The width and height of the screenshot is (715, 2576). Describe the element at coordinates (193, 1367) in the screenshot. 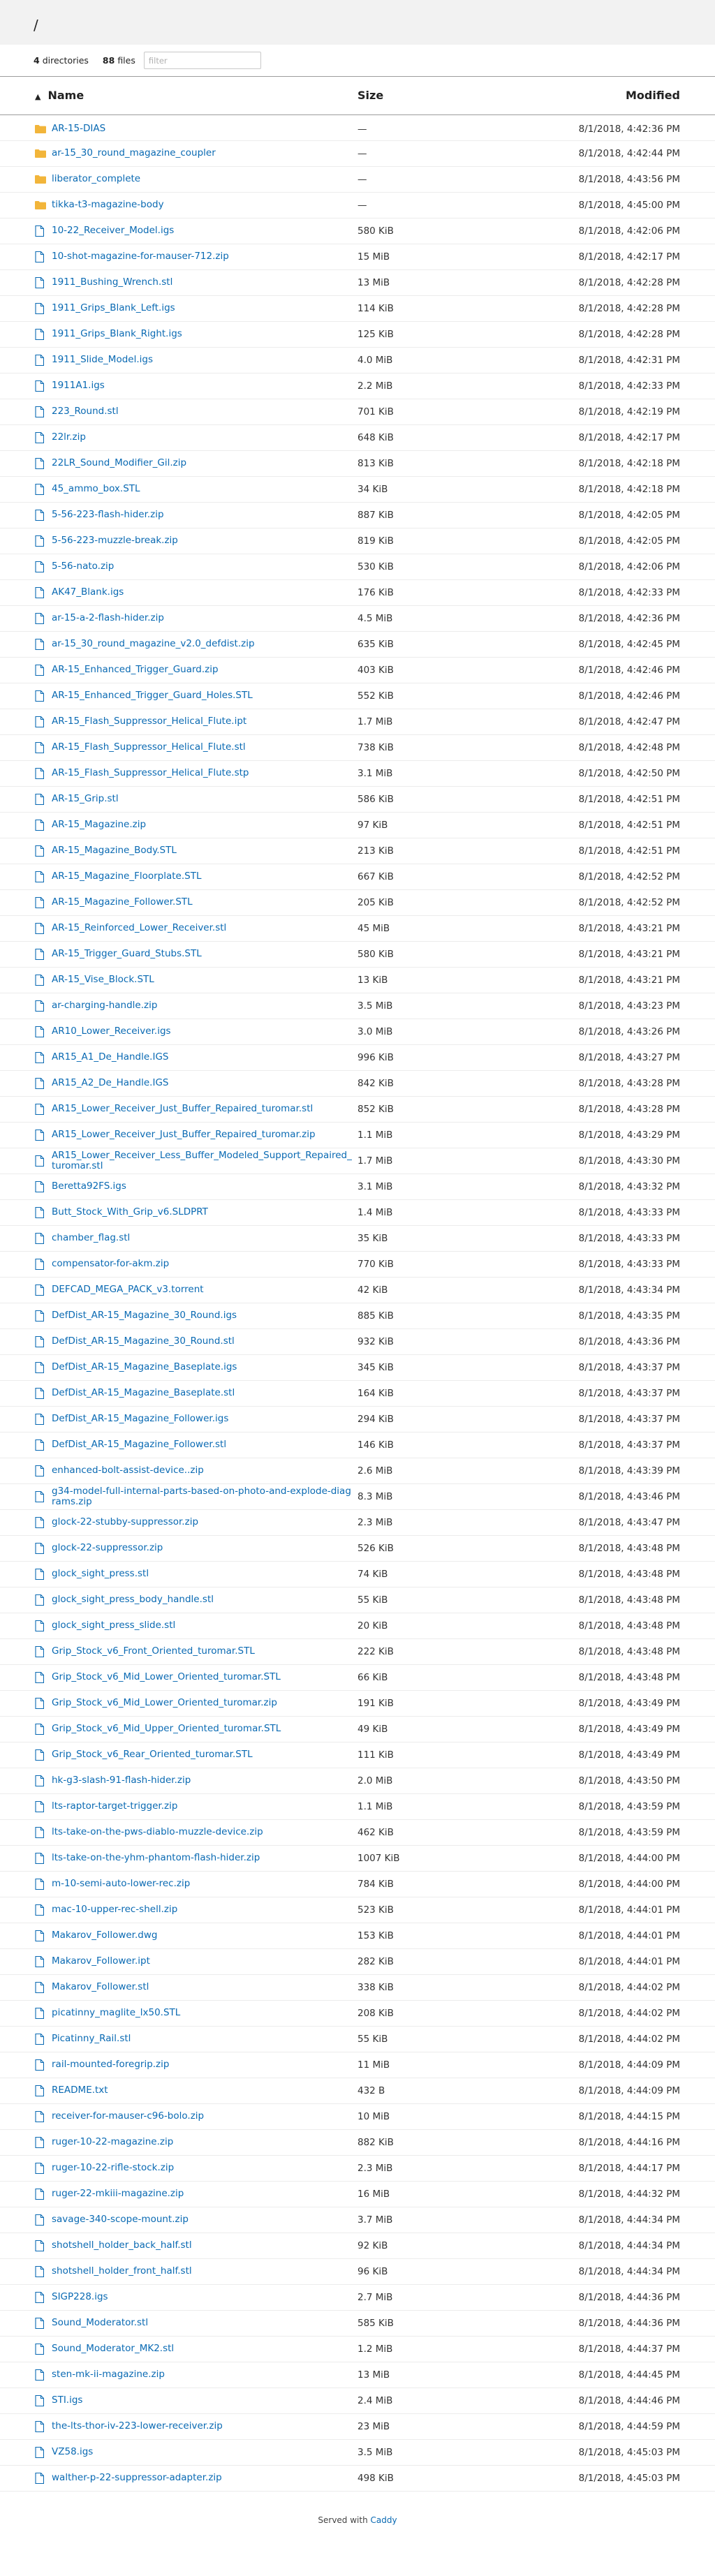

I see `file-link: DefDist_AR-15_Magazine_Baseplate.igs` at that location.